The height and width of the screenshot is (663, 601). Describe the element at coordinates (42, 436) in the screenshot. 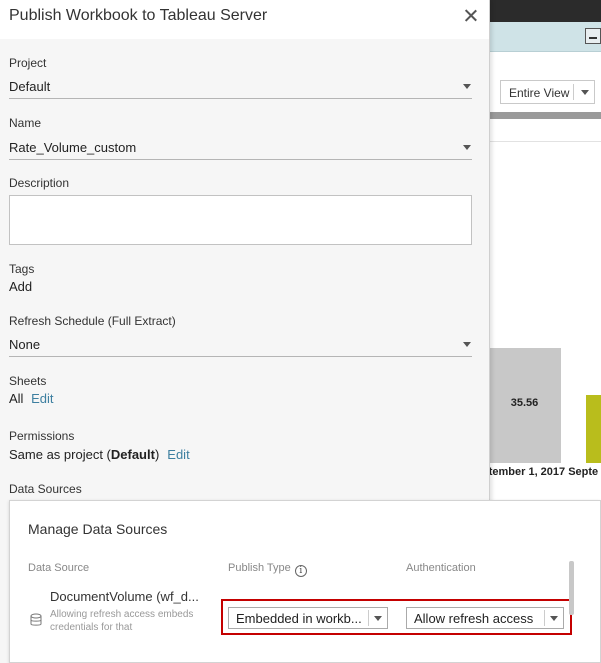

I see `permissions-label: Permissions` at that location.